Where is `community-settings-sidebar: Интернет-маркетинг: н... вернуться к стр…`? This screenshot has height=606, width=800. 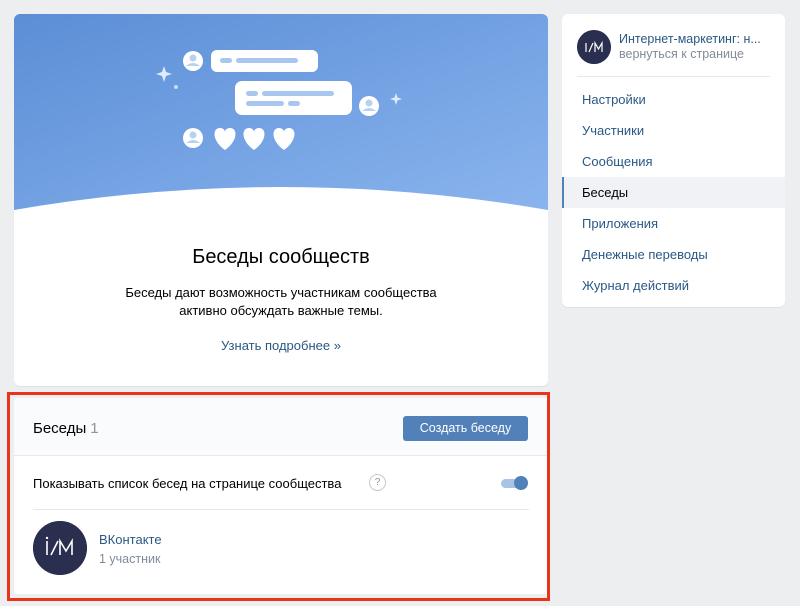
community-settings-sidebar: Интернет-маркетинг: н... вернуться к стр… is located at coordinates (673, 160).